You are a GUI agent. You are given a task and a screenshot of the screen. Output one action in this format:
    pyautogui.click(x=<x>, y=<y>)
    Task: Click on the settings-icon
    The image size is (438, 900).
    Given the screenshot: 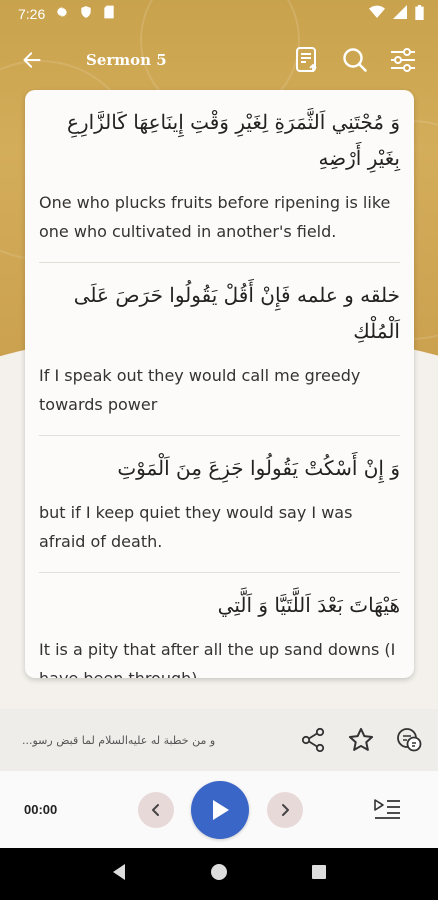 What is the action you would take?
    pyautogui.click(x=62, y=14)
    